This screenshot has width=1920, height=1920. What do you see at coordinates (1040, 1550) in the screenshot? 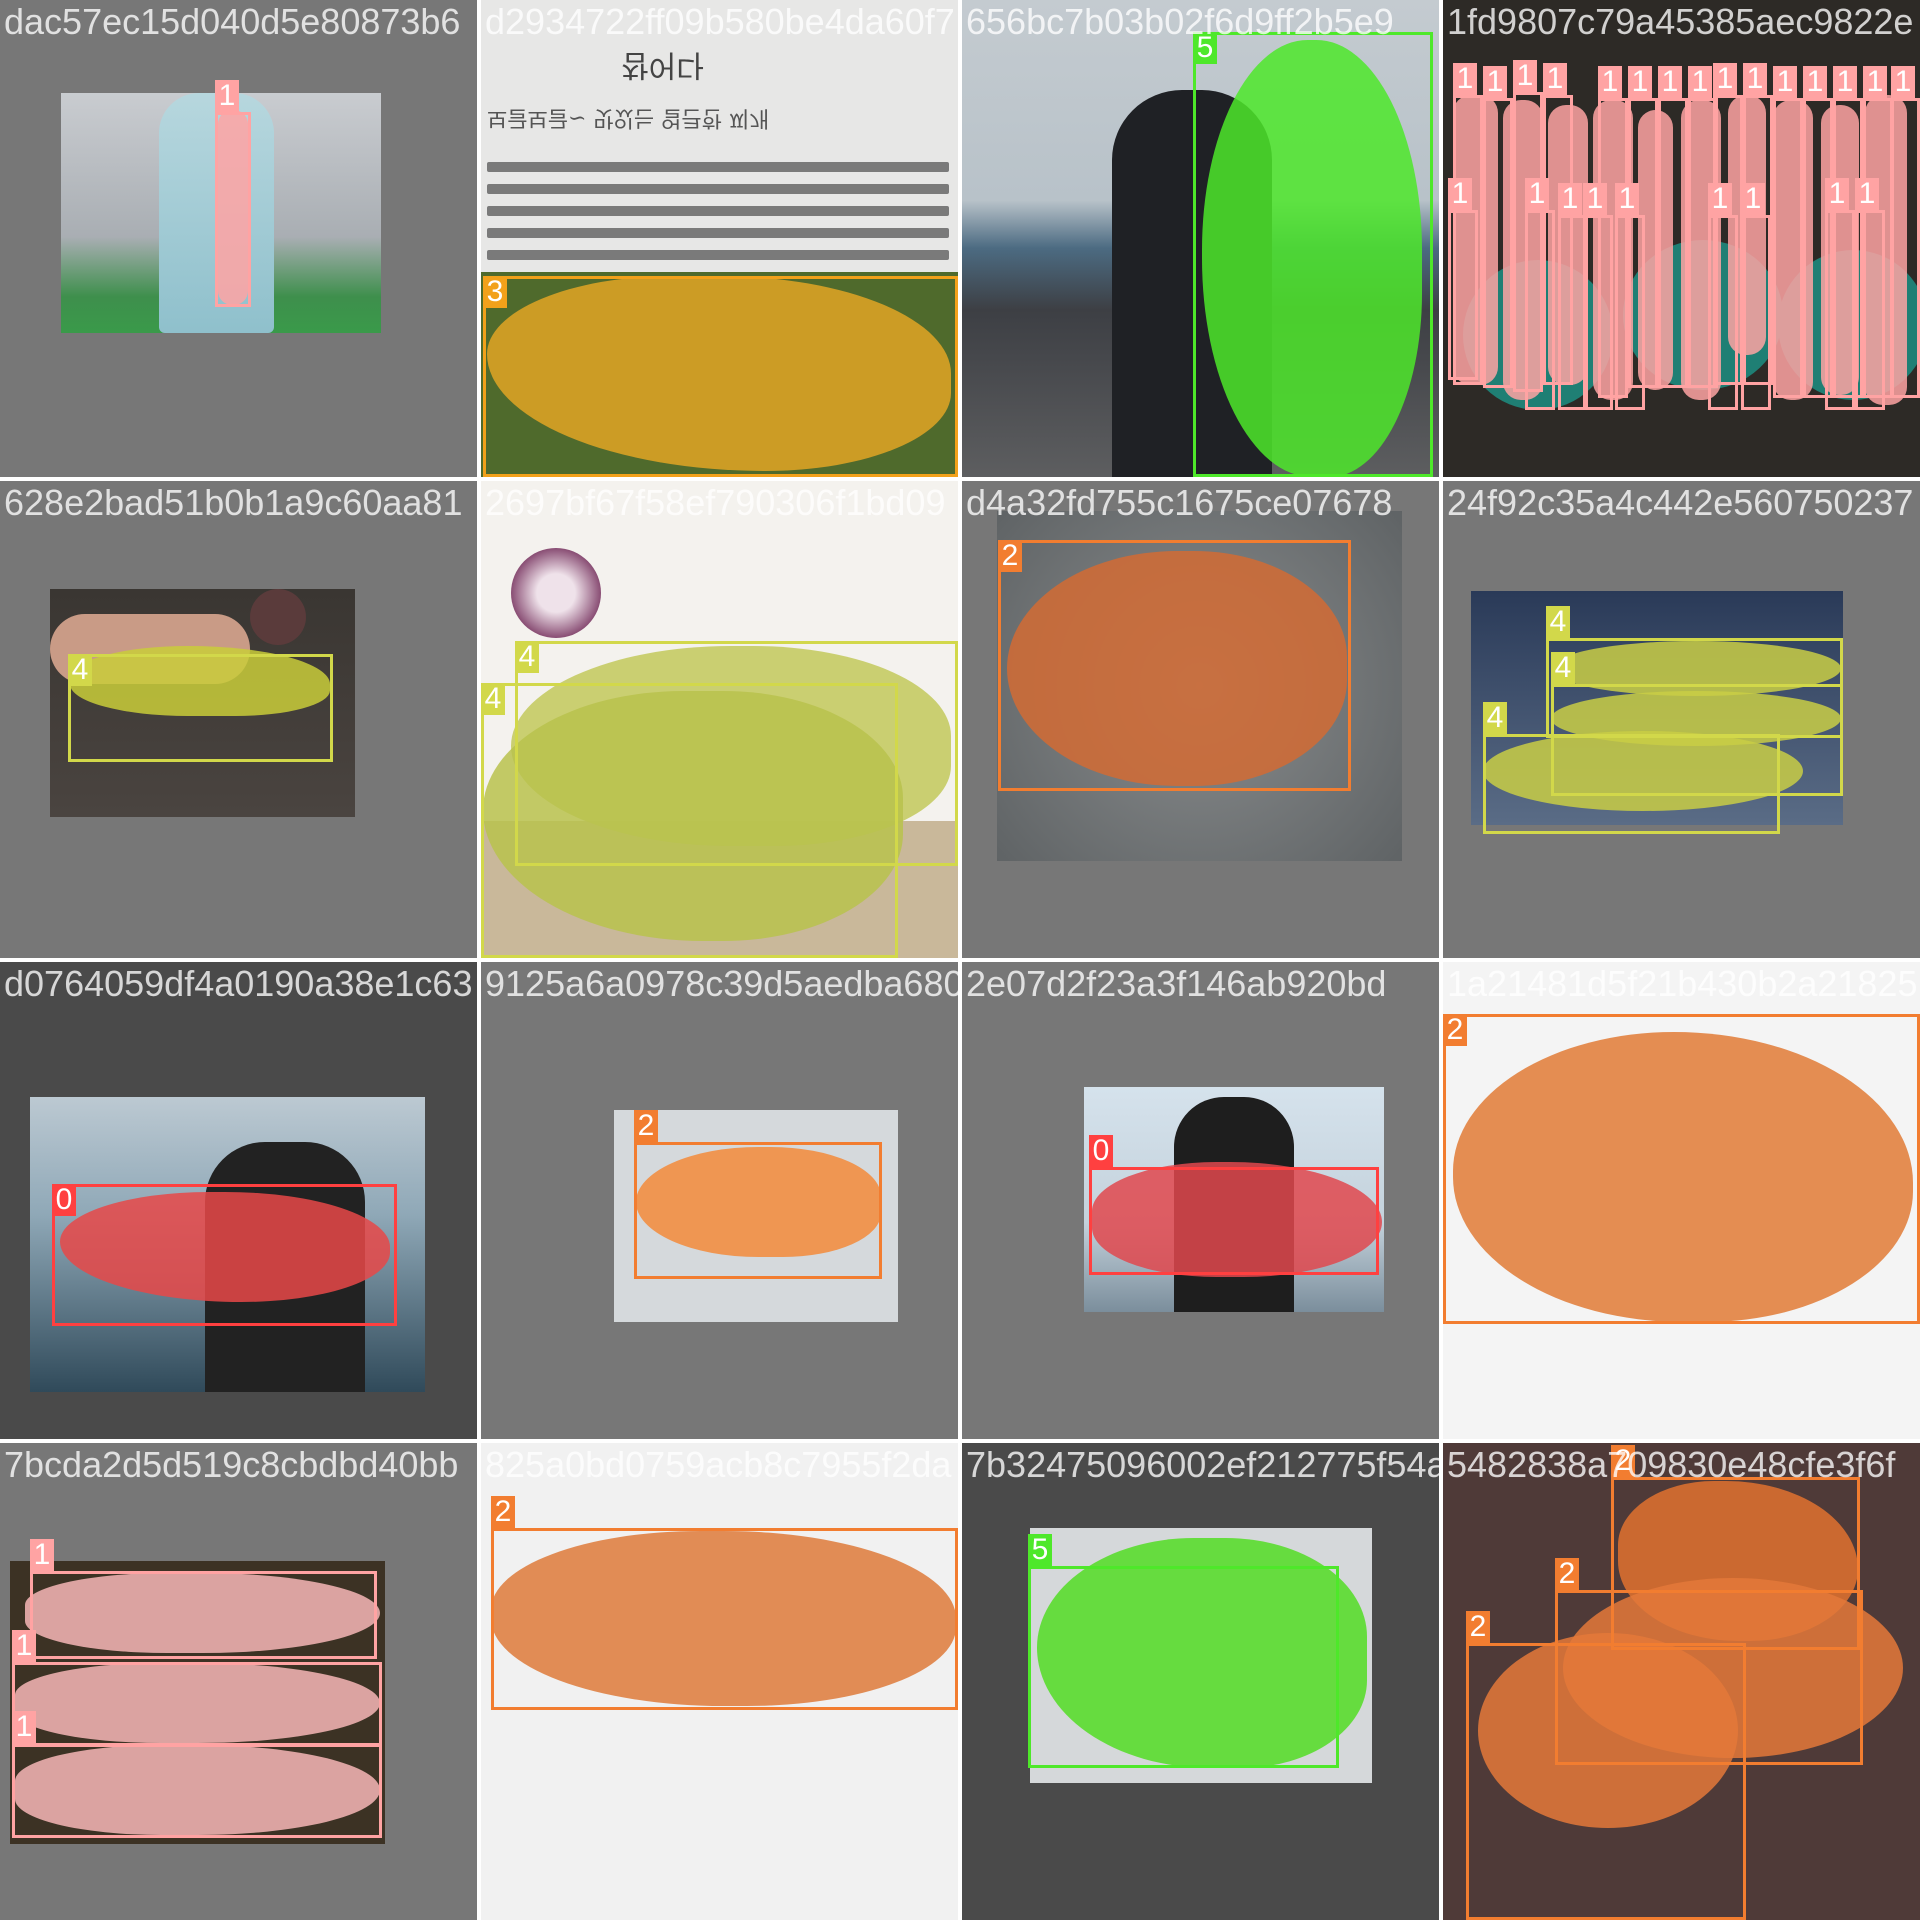
I see `class-label: 5` at bounding box center [1040, 1550].